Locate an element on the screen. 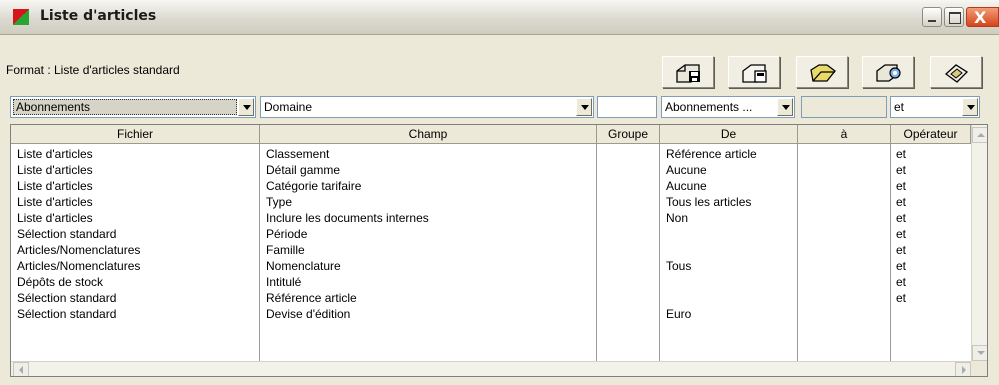 This screenshot has height=385, width=999. operateur-select-value: et is located at coordinates (899, 107).